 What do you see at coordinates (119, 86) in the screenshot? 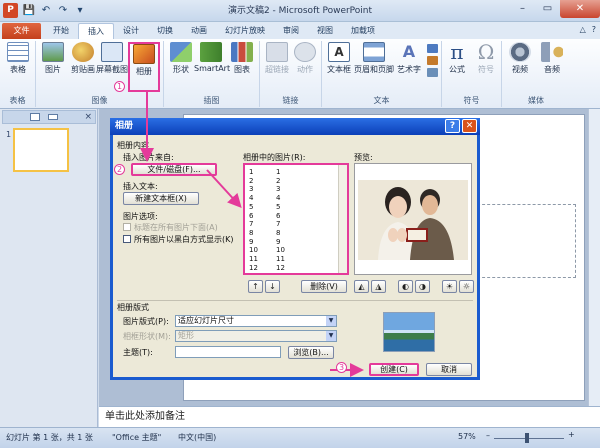
I see `step-1-marker: 1` at bounding box center [119, 86].